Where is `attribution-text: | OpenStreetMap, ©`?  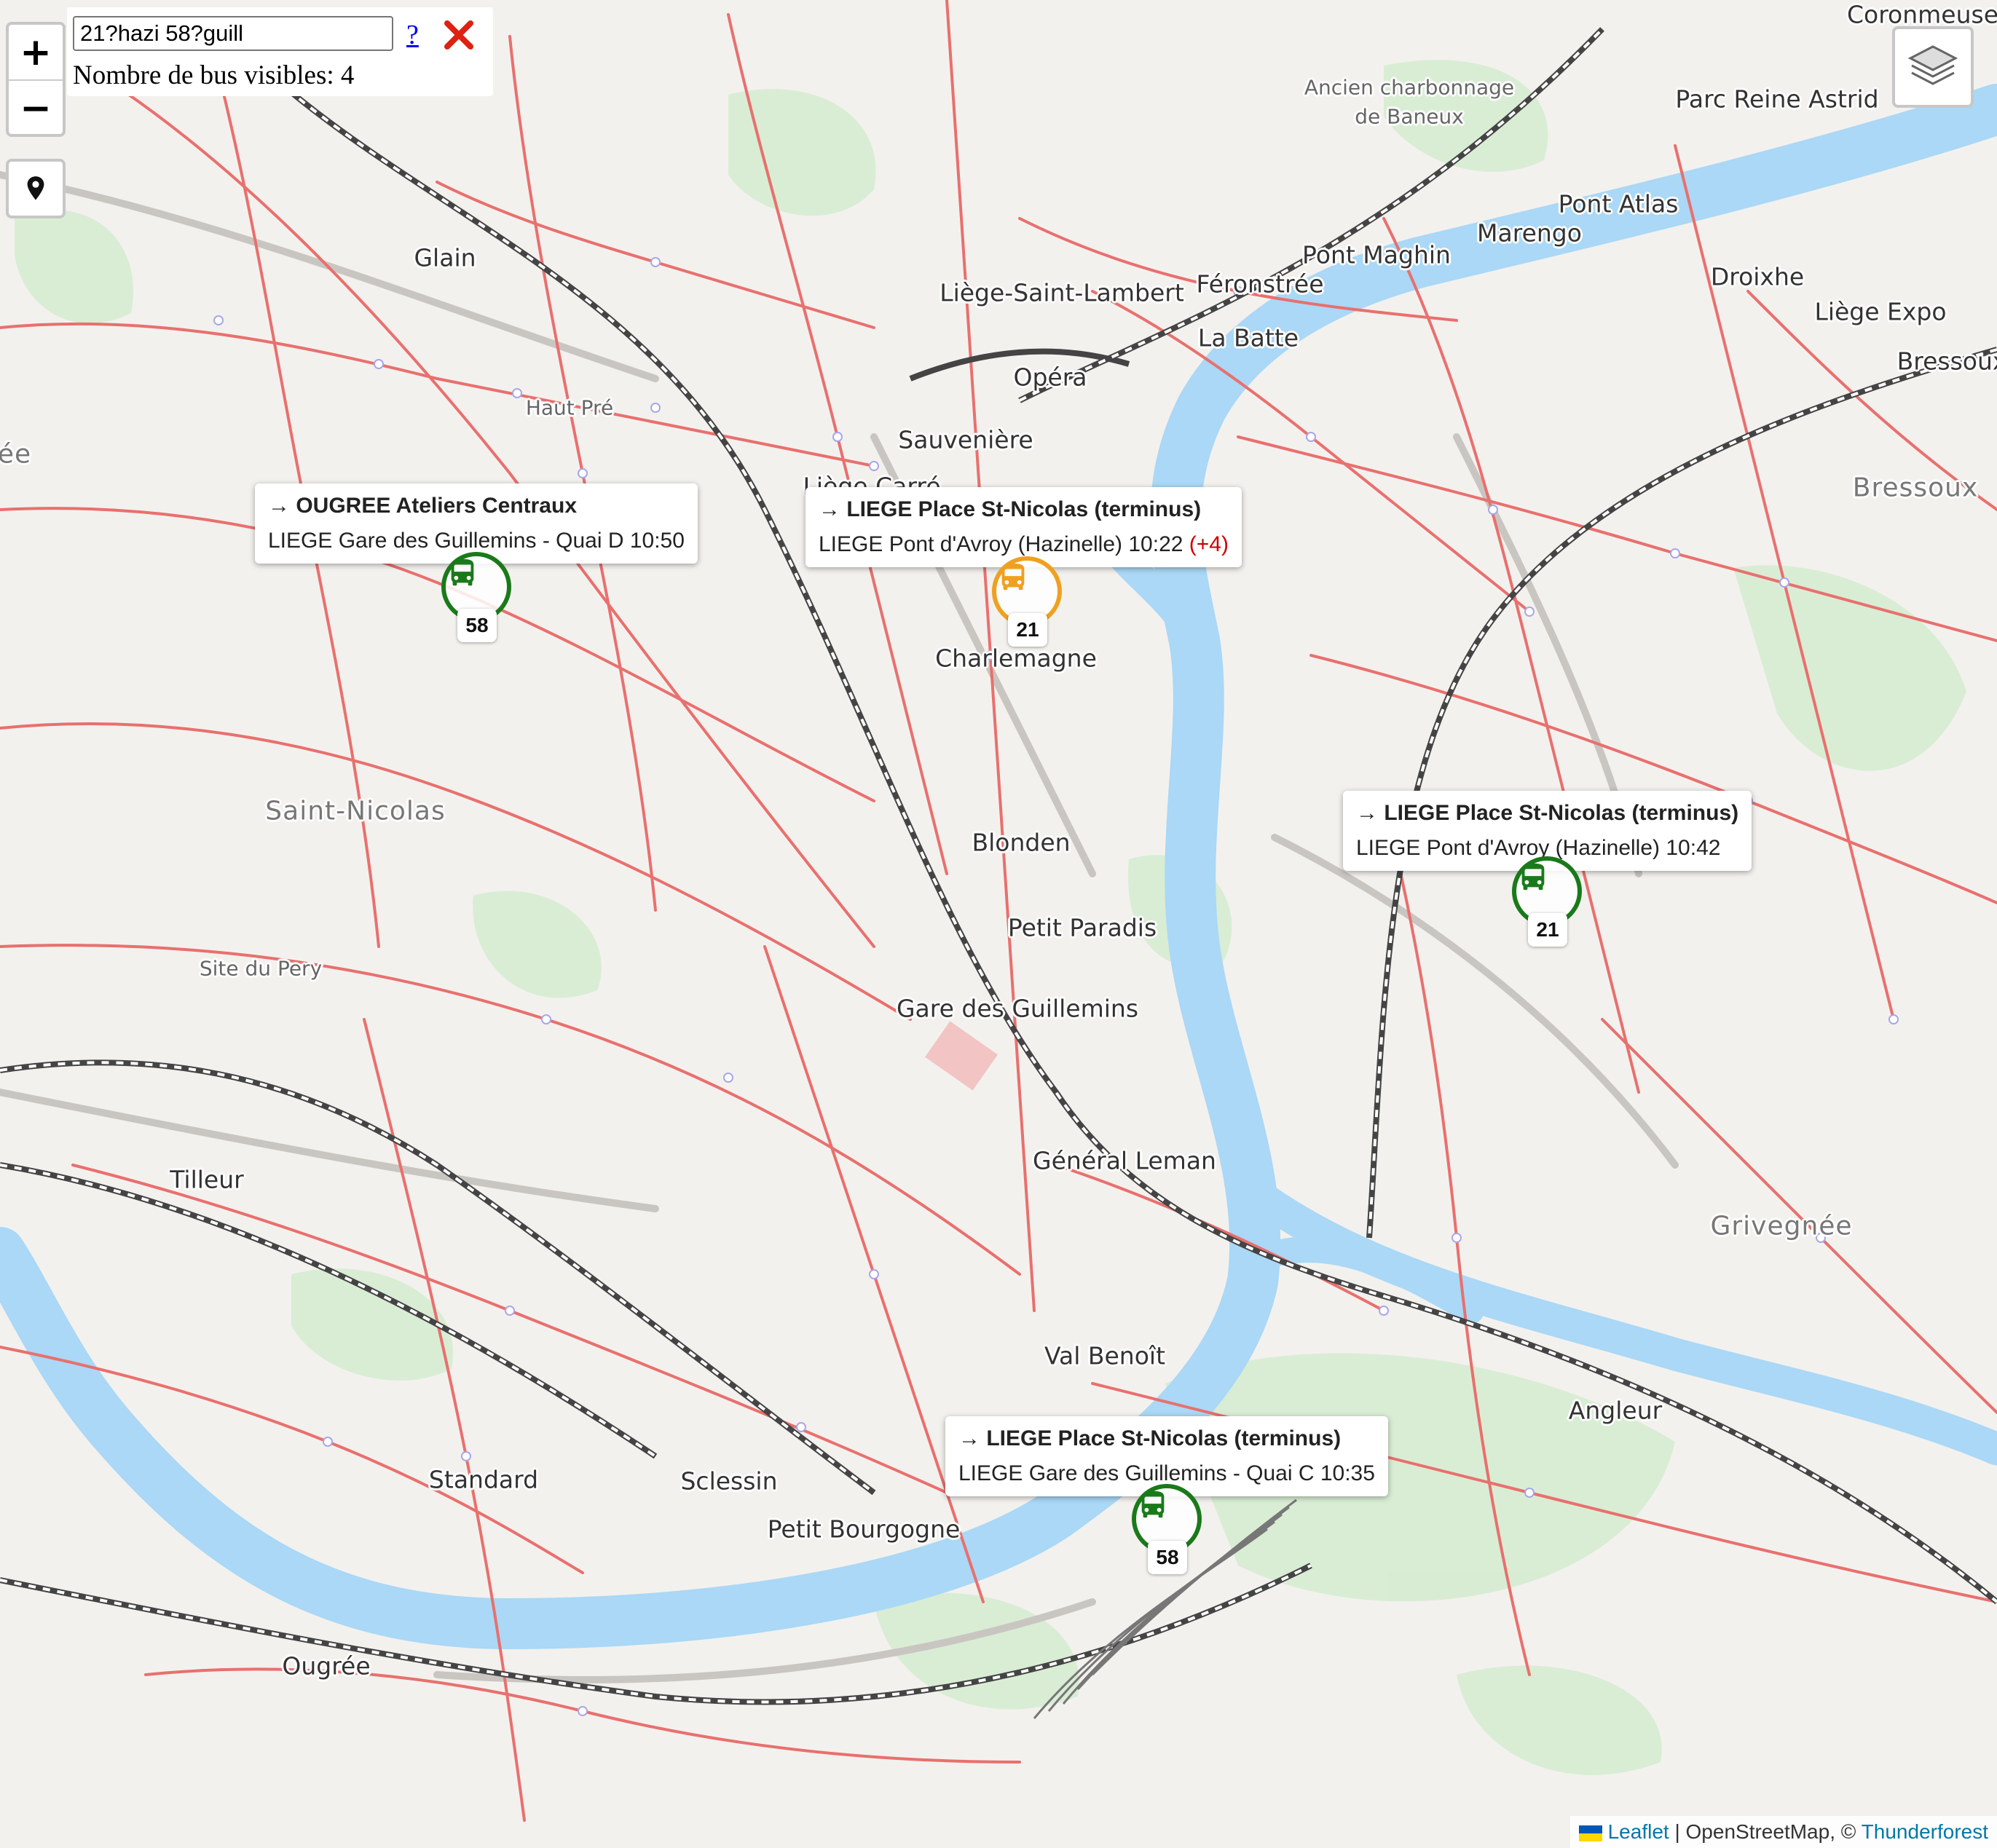 attribution-text: | OpenStreetMap, © is located at coordinates (1765, 1832).